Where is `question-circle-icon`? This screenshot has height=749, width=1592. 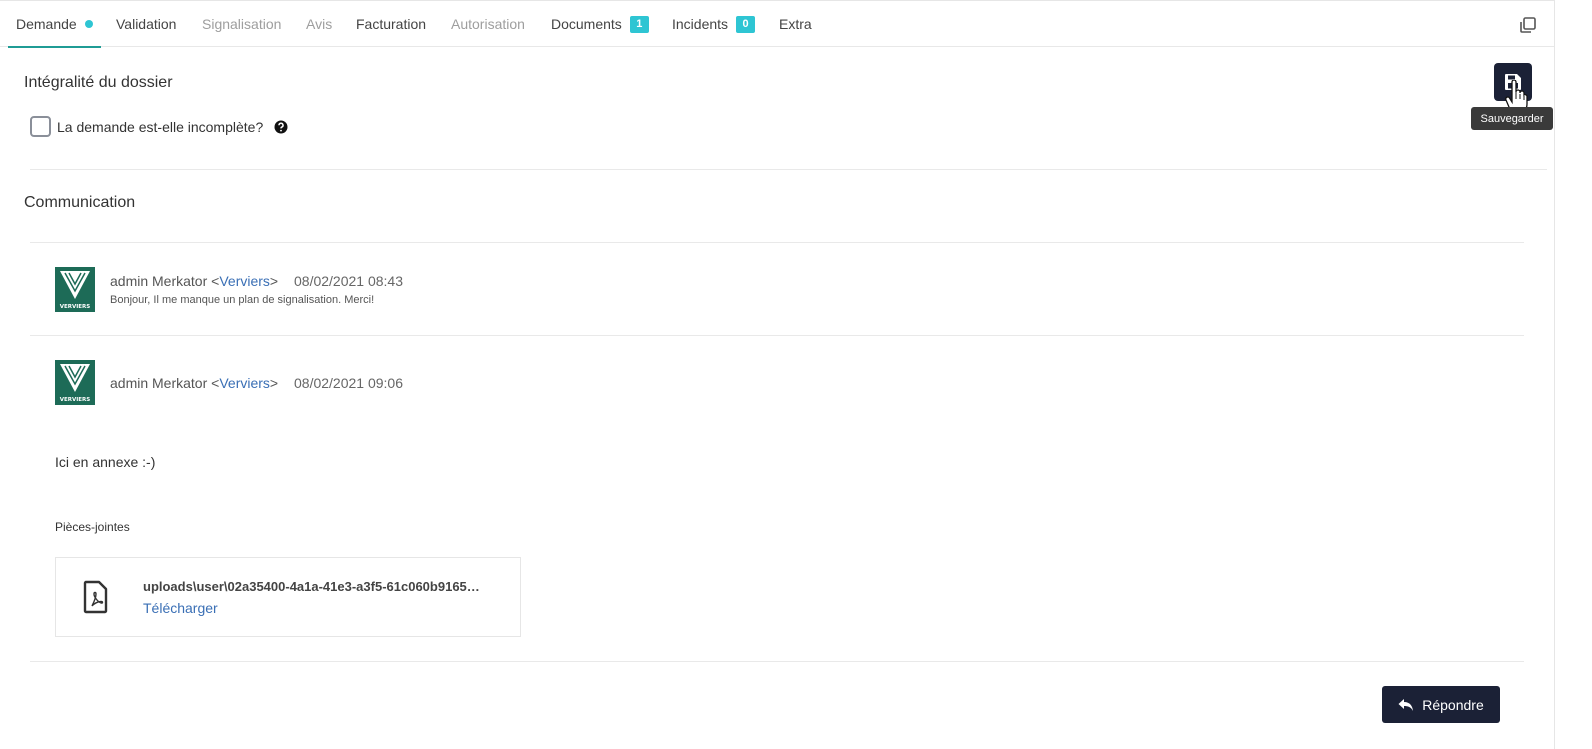 question-circle-icon is located at coordinates (281, 127).